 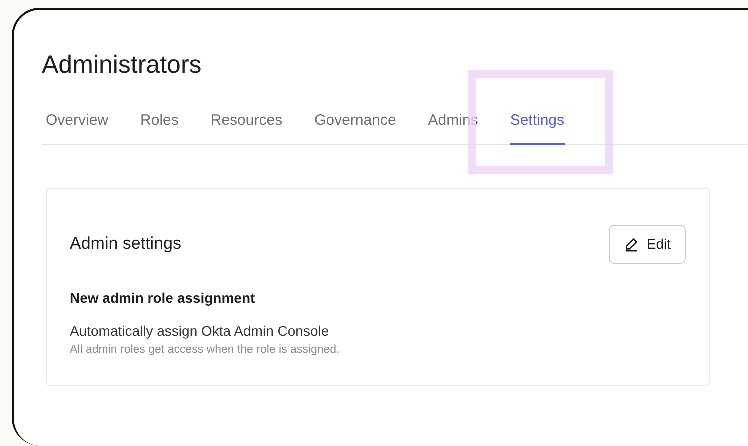 I want to click on tab: Settings, so click(x=537, y=123).